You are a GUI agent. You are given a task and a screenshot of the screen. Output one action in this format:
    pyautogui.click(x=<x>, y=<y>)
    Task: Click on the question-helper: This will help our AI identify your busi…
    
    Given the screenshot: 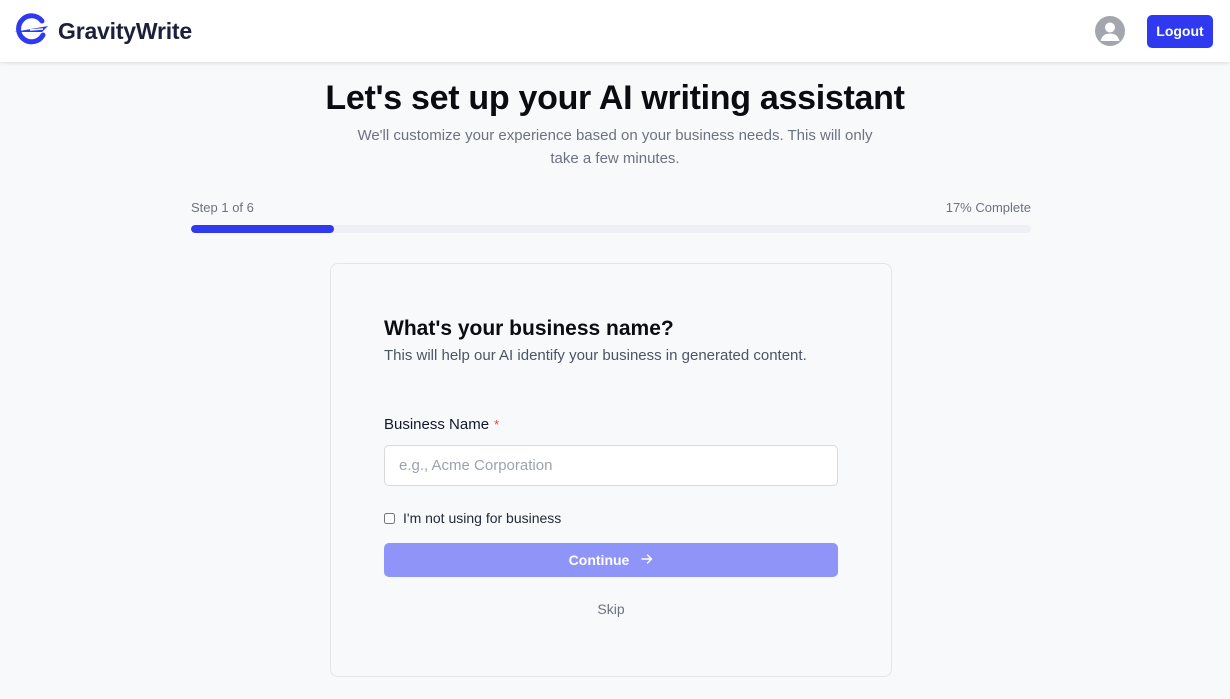 What is the action you would take?
    pyautogui.click(x=595, y=355)
    